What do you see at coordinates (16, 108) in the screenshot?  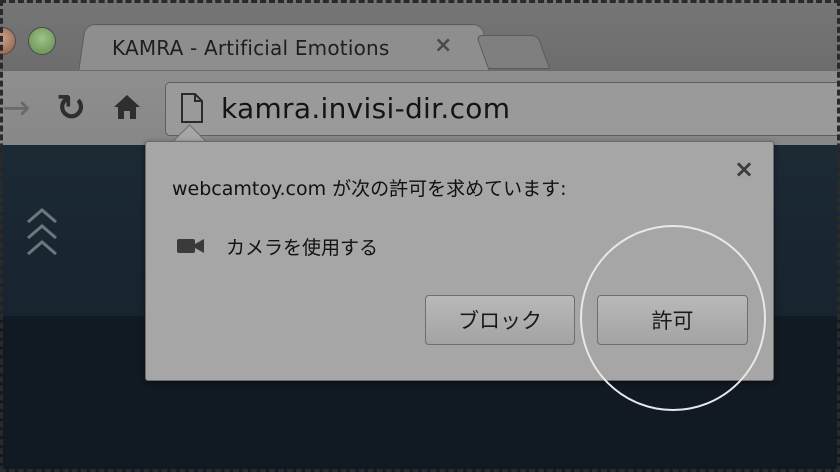 I see `arrow-right-icon: →` at bounding box center [16, 108].